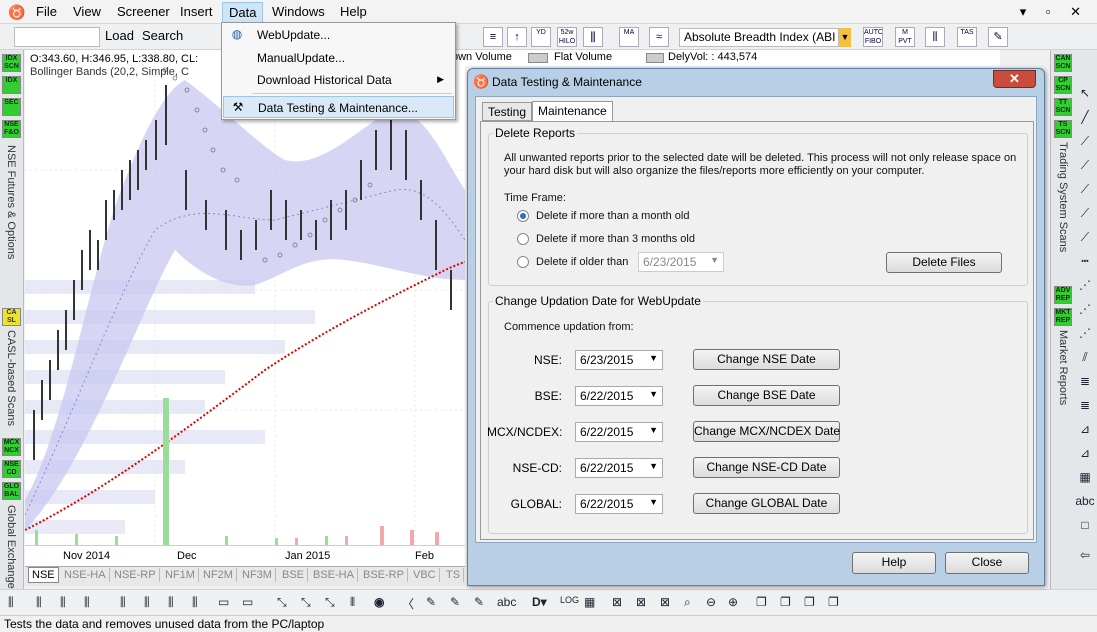 The width and height of the screenshot is (1097, 632). I want to click on tab-testing: Testing, so click(507, 111).